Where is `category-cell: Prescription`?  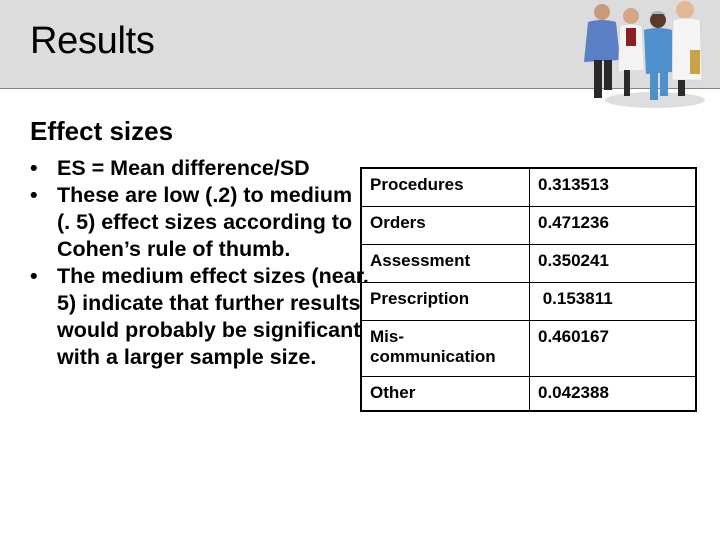
category-cell: Prescription is located at coordinates (445, 301).